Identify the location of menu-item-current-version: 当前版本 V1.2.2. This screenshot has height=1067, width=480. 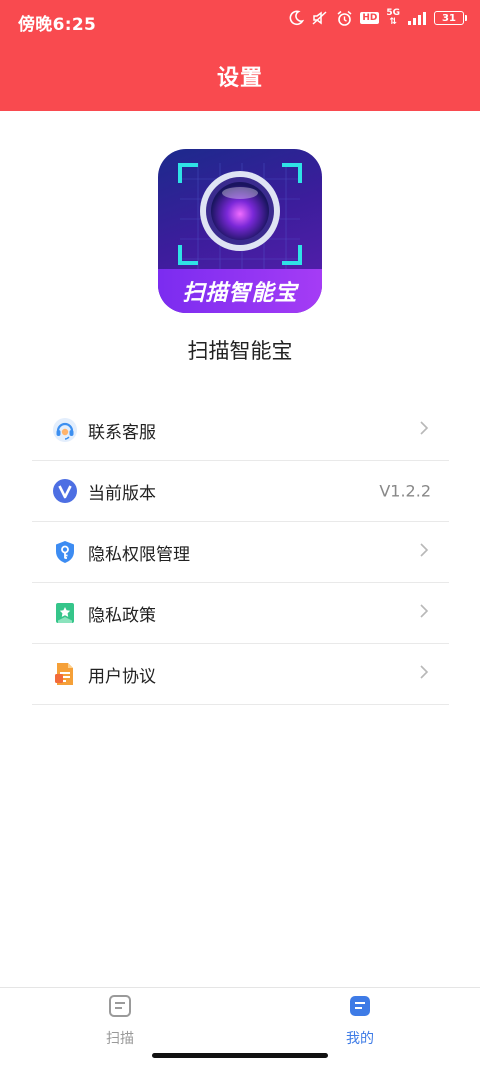
(240, 491).